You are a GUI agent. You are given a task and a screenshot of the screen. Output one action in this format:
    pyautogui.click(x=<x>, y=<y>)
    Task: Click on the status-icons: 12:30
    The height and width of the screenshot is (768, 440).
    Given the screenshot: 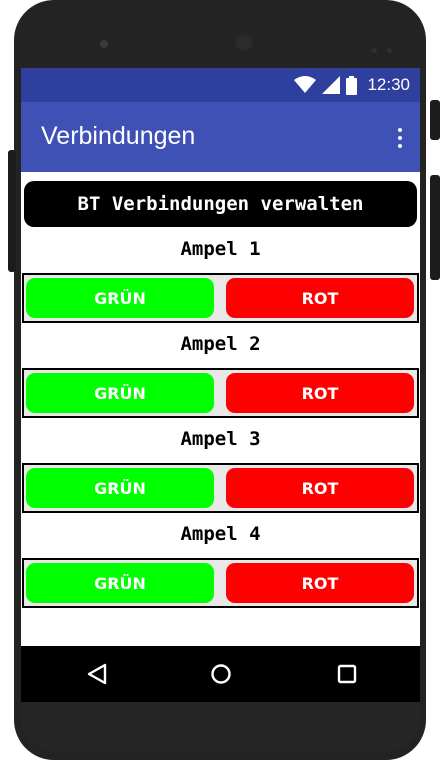 What is the action you would take?
    pyautogui.click(x=352, y=85)
    